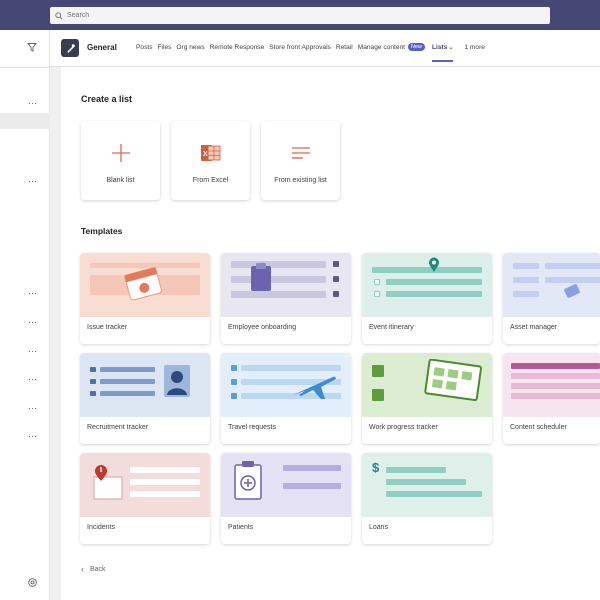  What do you see at coordinates (165, 47) in the screenshot?
I see `tab-files: Files` at bounding box center [165, 47].